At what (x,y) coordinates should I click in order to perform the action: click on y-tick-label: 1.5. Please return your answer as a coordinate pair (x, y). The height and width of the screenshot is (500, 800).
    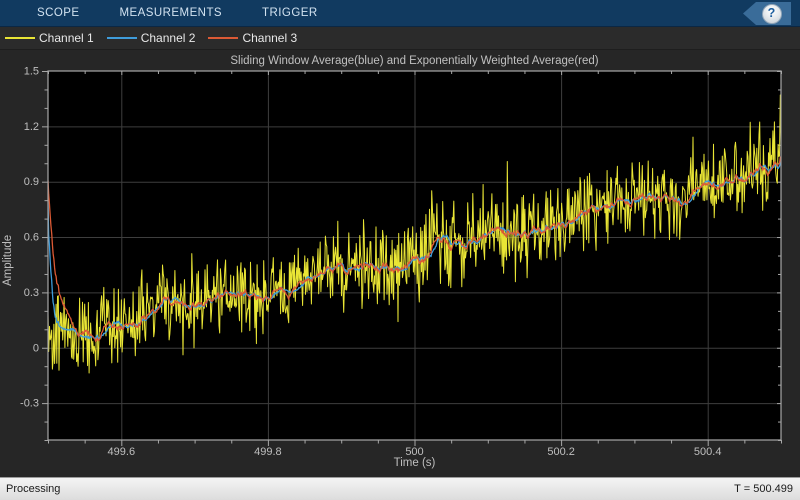
    Looking at the image, I should click on (31, 72).